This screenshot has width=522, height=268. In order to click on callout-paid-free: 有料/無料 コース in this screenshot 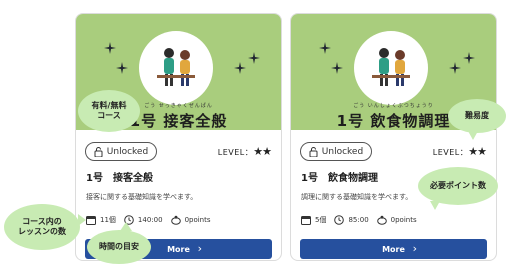, I will do `click(109, 111)`.